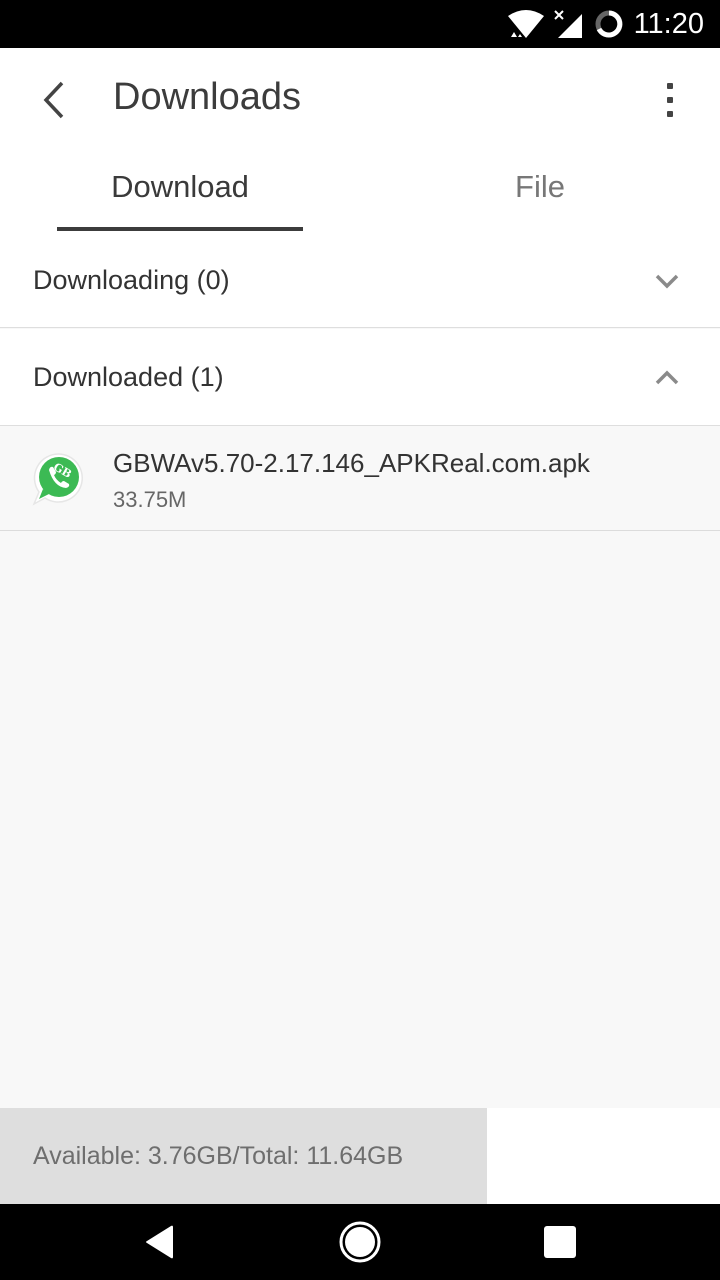 This screenshot has height=1280, width=720. Describe the element at coordinates (526, 24) in the screenshot. I see `wifi-icon` at that location.